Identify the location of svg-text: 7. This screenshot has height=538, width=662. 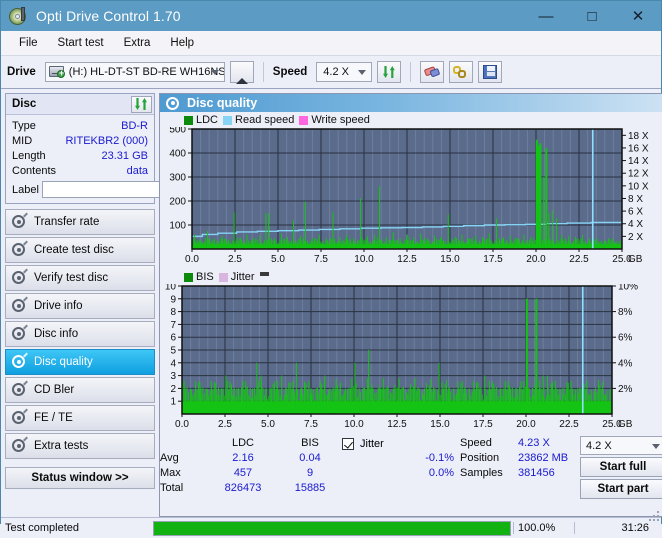
(173, 325).